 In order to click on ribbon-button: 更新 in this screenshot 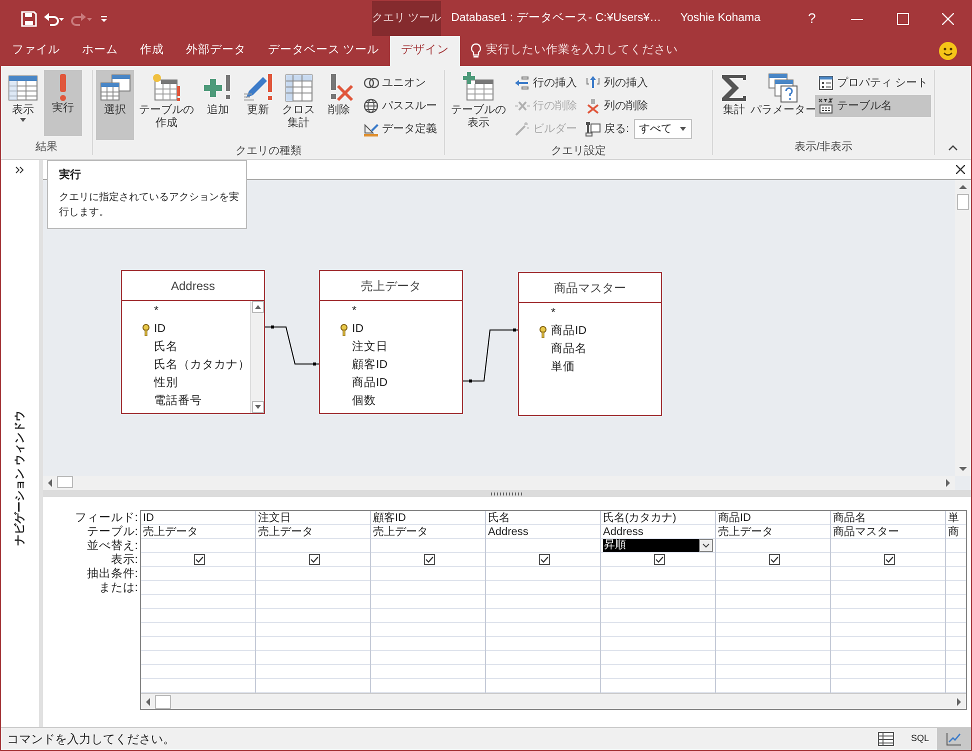, I will do `click(258, 105)`.